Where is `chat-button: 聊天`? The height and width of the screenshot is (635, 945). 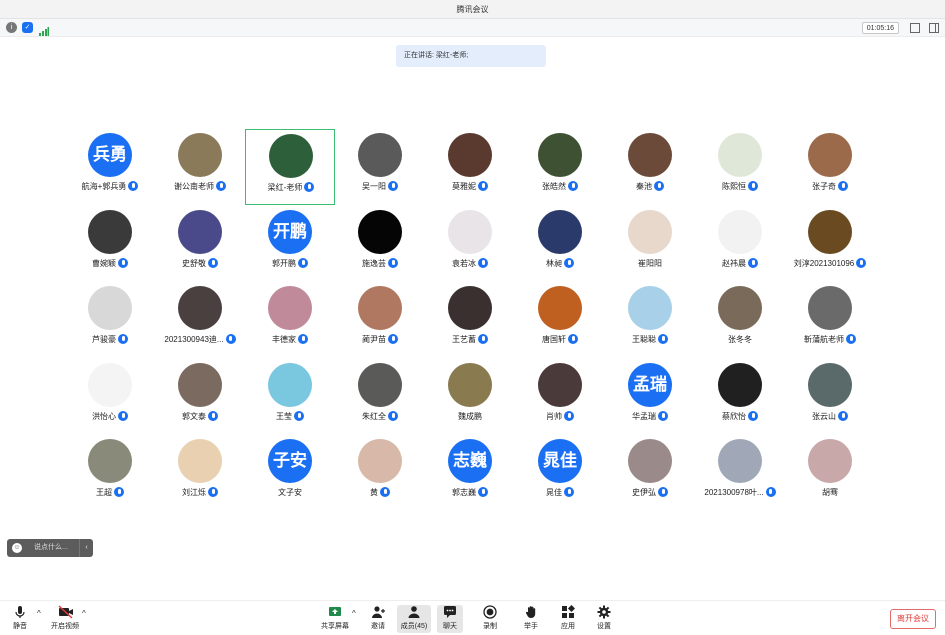
chat-button: 聊天 is located at coordinates (450, 619).